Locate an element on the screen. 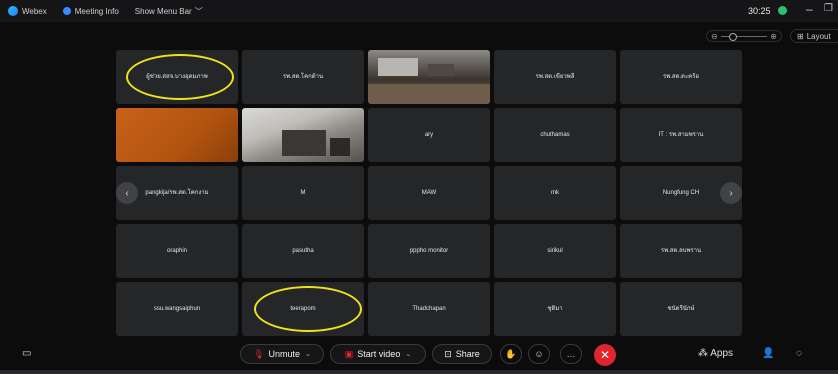 This screenshot has width=838, height=374. participant-name: pangkija/รพ.สต.โคกงาม is located at coordinates (177, 193).